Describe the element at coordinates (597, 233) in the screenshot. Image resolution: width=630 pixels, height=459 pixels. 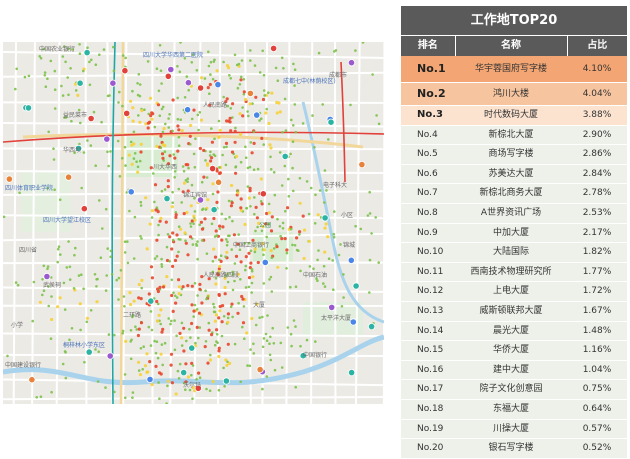
I see `cell-share: 2.17%` at that location.